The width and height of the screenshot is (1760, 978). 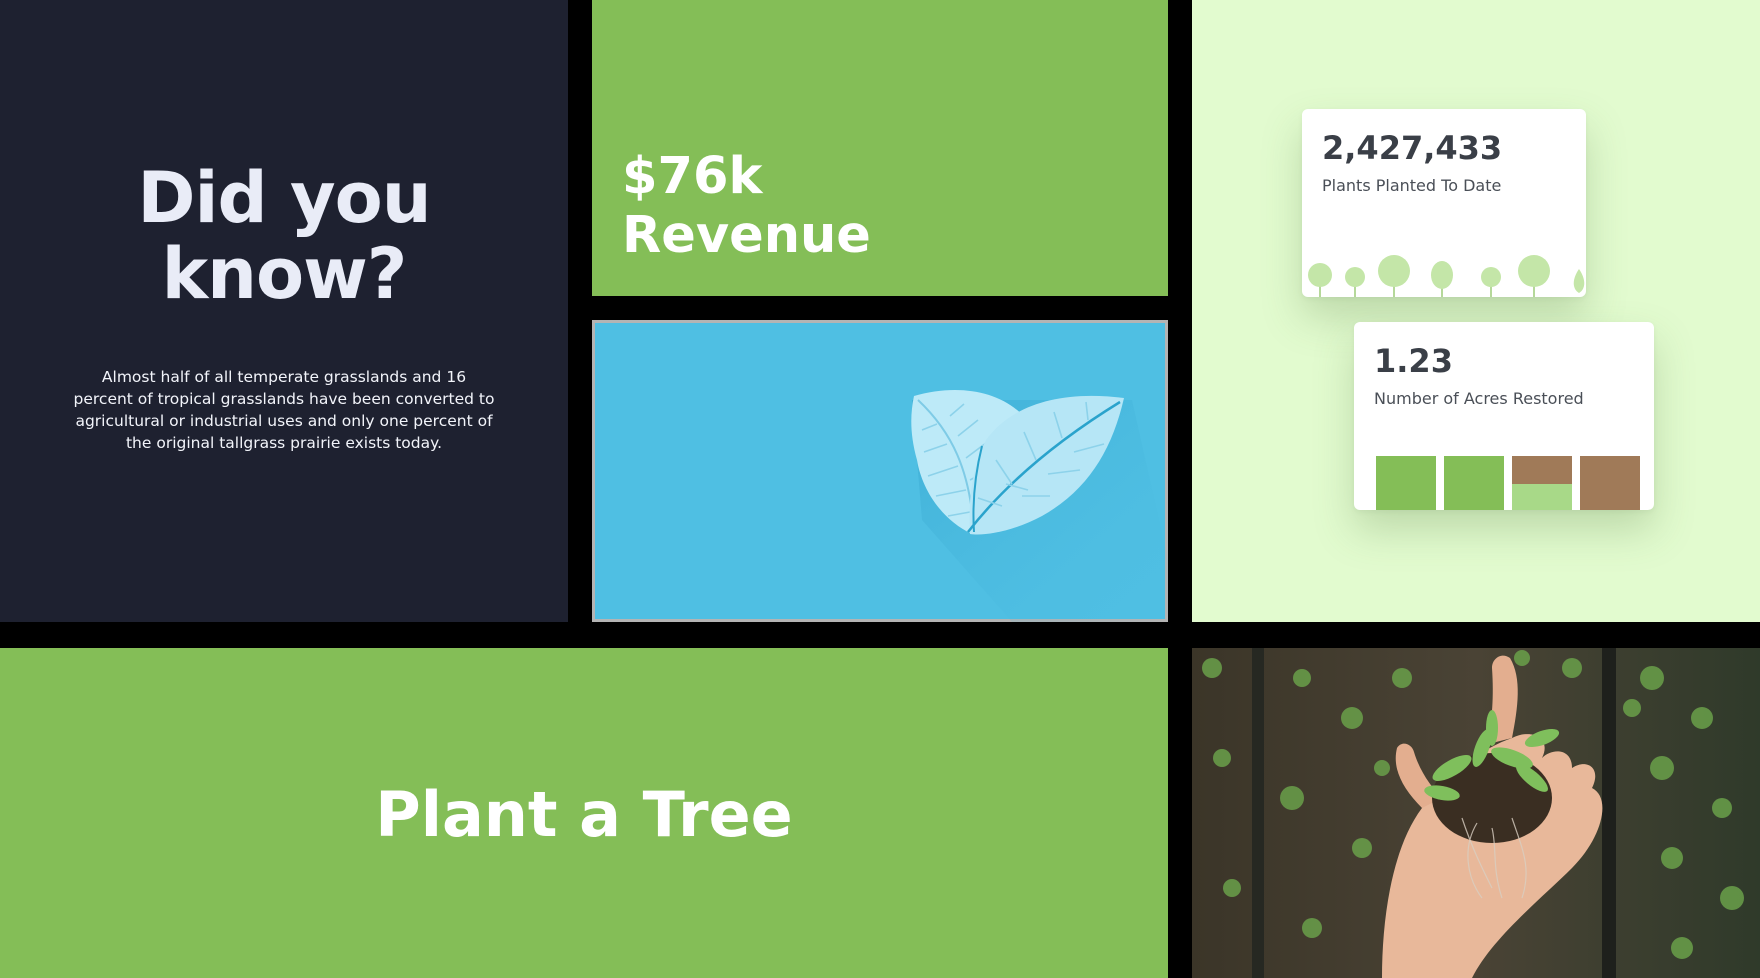 I want to click on seedlings-photo-illustration, so click(x=1476, y=813).